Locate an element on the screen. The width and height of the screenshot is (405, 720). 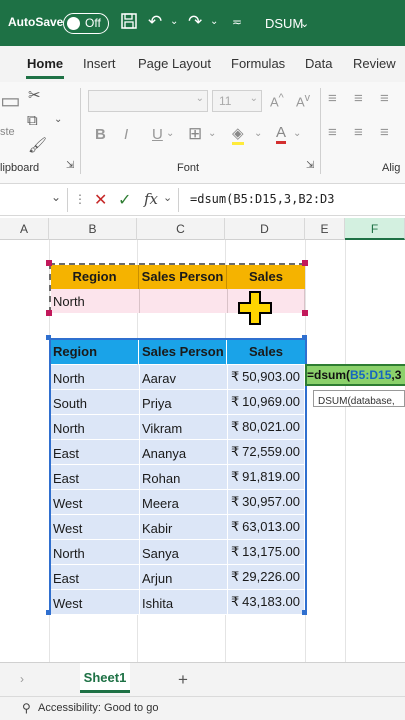
font-color-dropdown-icon: ⌄ is located at coordinates (297, 133).